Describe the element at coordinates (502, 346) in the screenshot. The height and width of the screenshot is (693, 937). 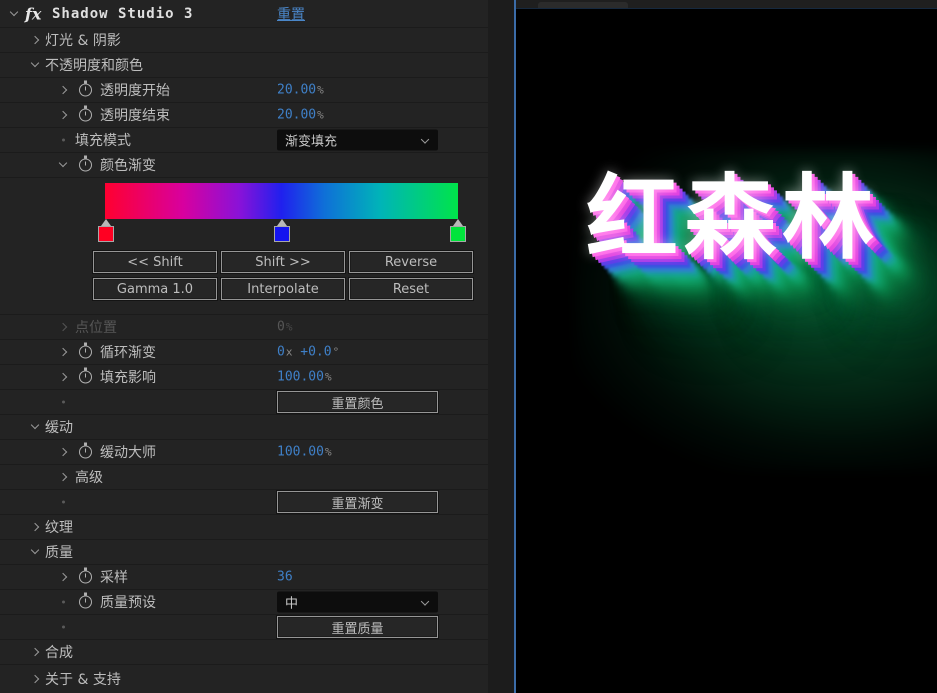
I see `panel-divider` at that location.